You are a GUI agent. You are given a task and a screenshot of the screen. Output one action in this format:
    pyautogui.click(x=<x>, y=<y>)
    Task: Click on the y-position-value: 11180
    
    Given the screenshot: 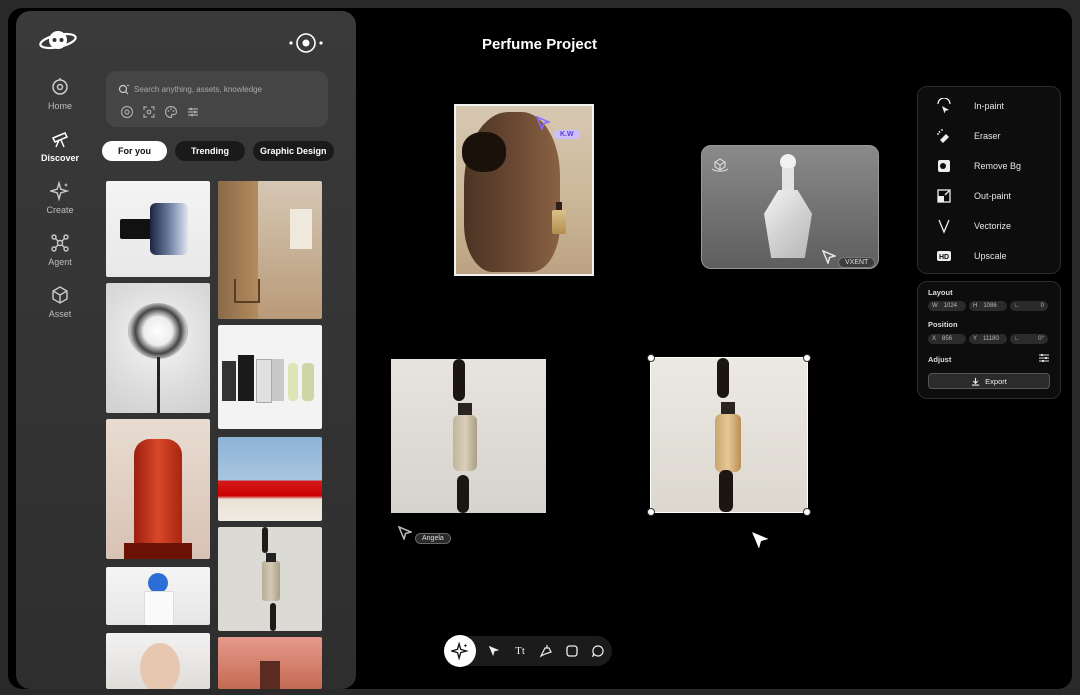 What is the action you would take?
    pyautogui.click(x=991, y=339)
    